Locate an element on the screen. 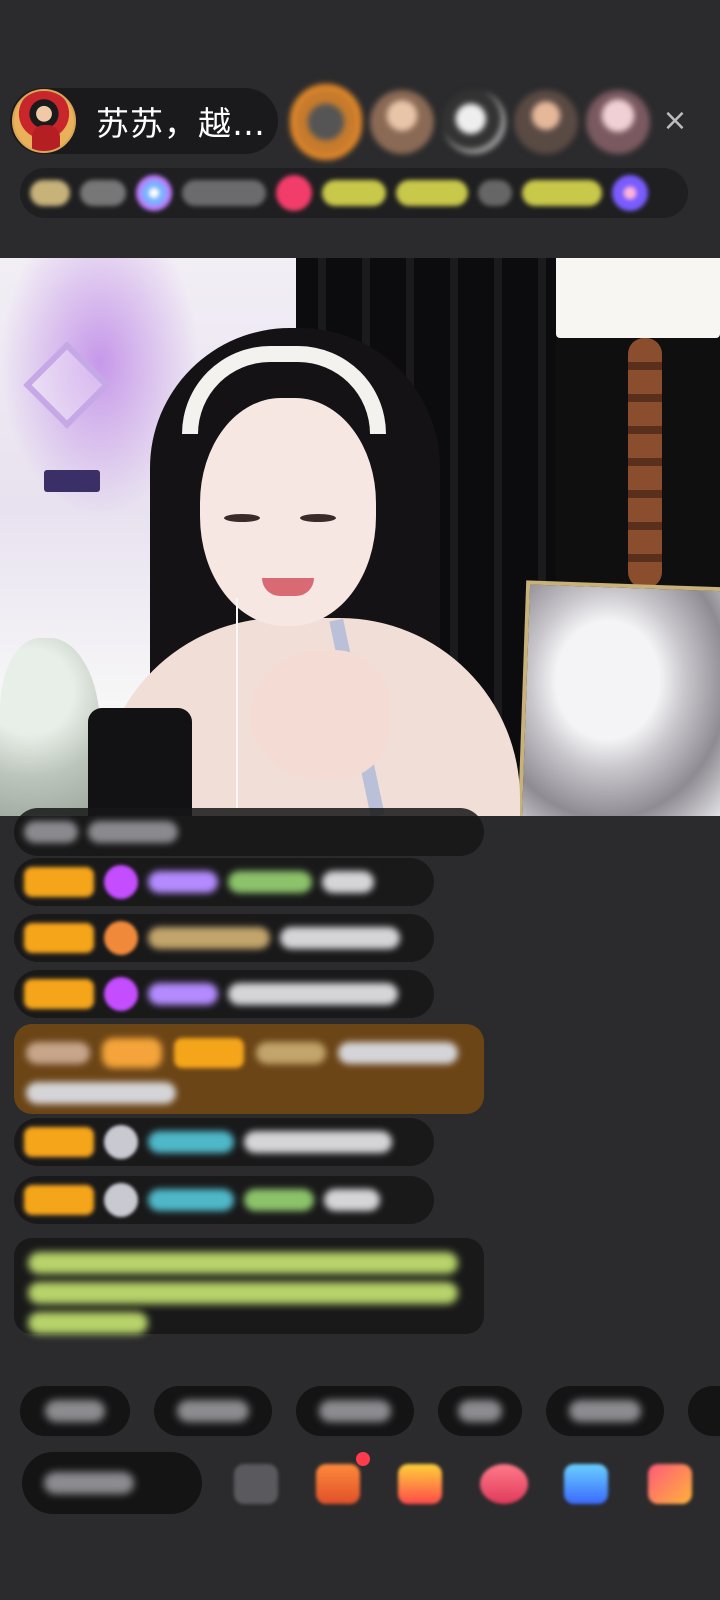 This screenshot has width=720, height=1600. bottom-toolbar is located at coordinates (360, 1487).